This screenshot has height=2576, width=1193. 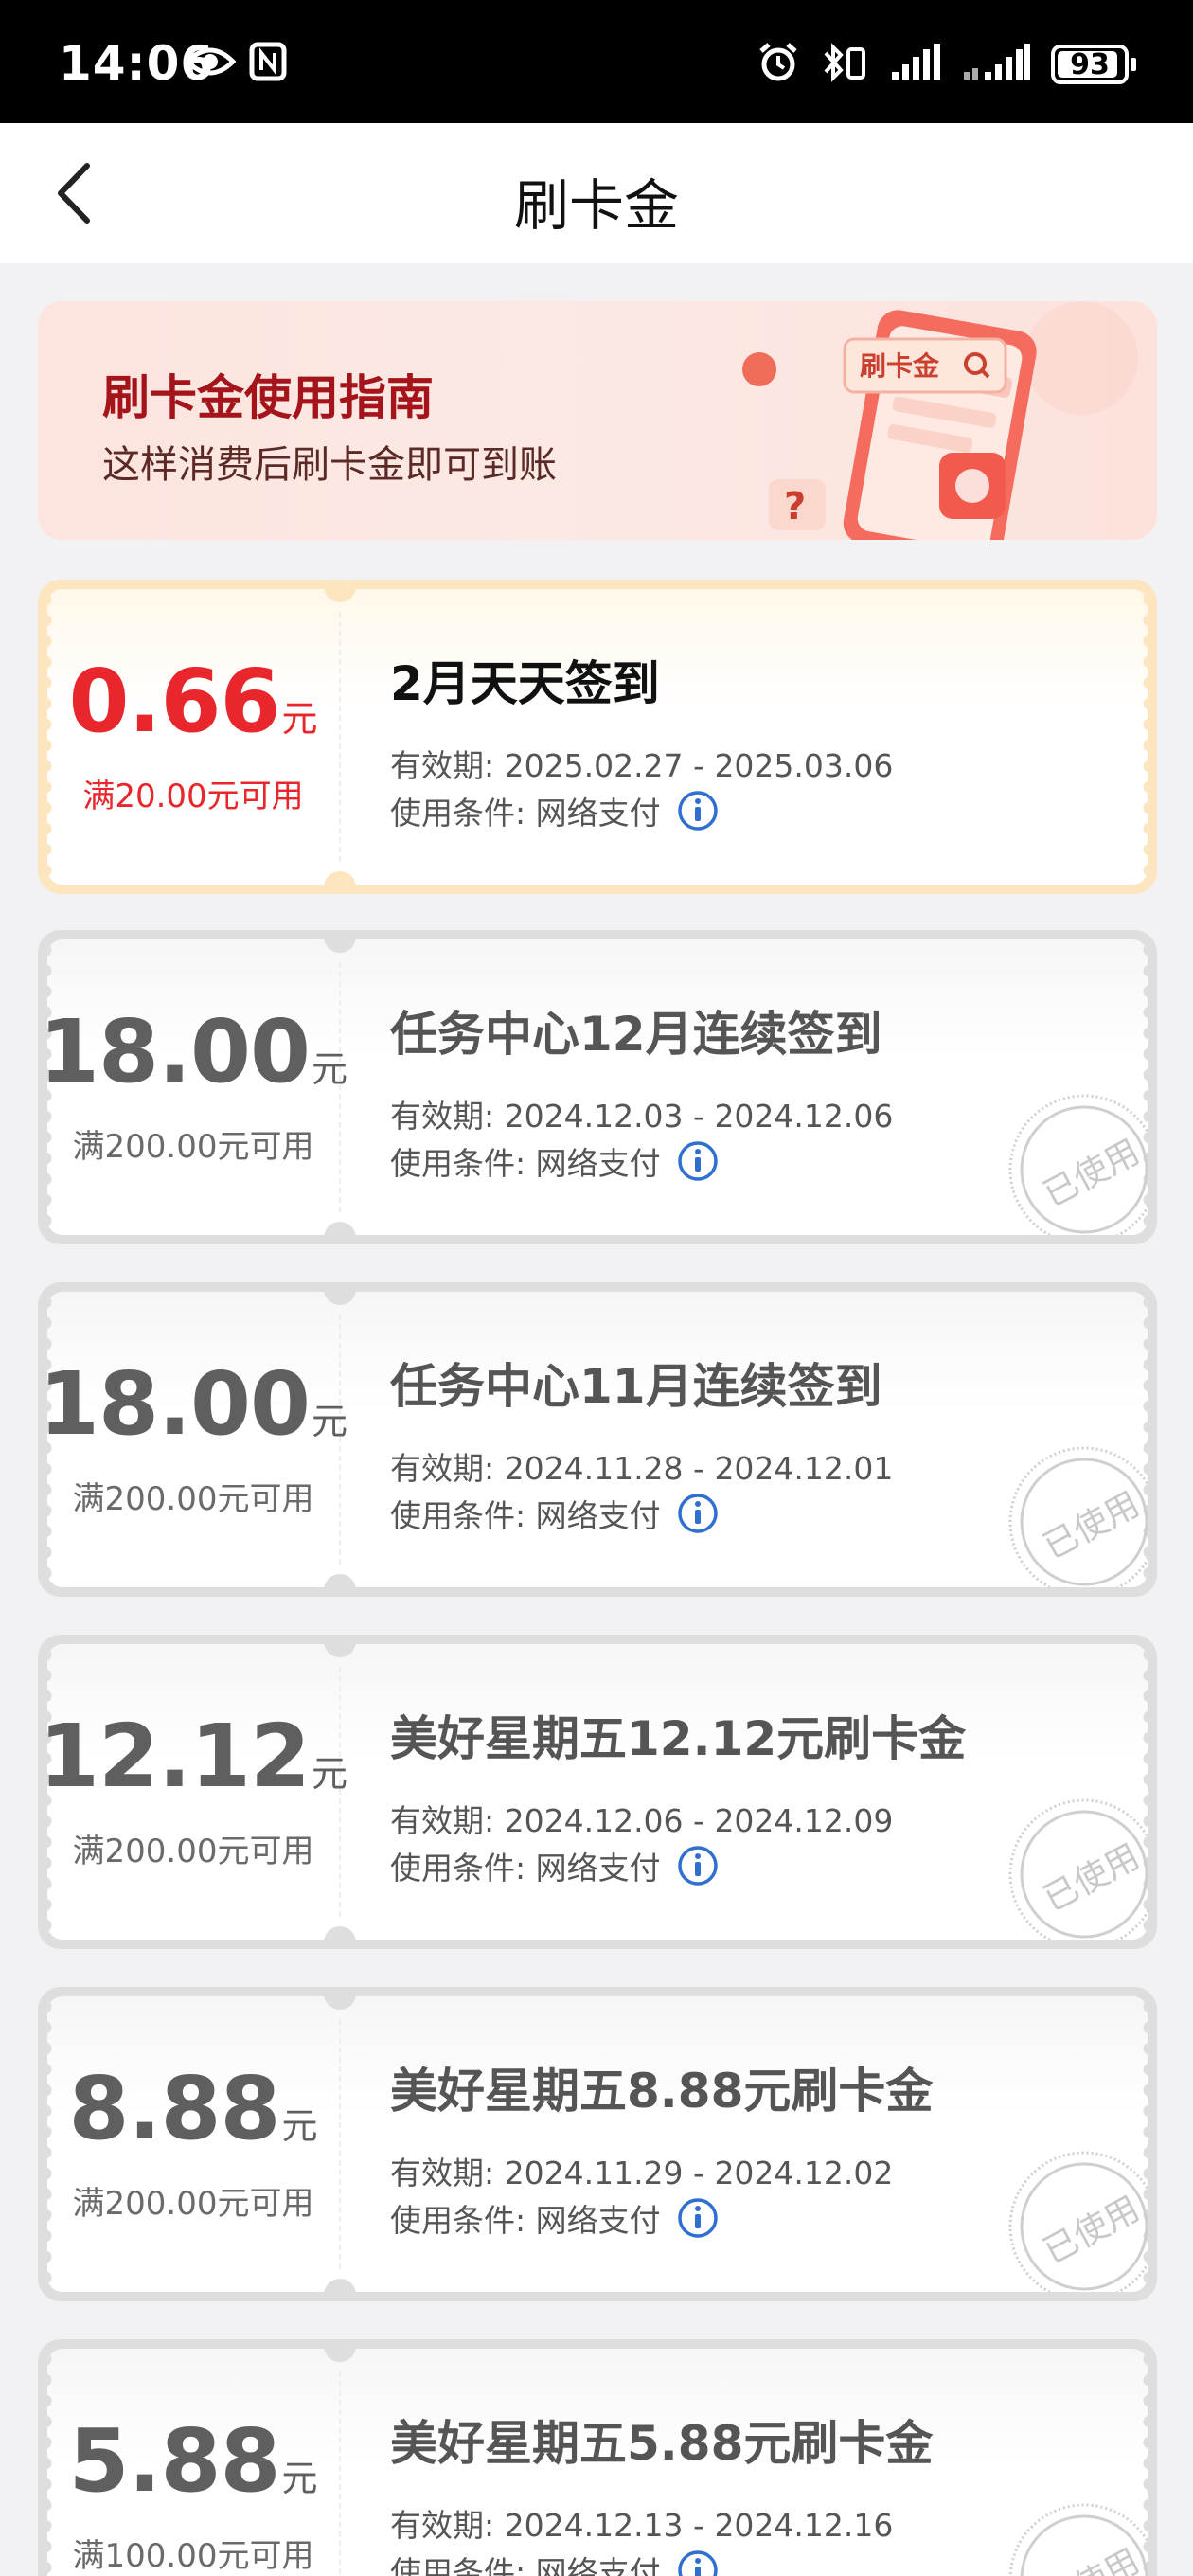 What do you see at coordinates (642, 1820) in the screenshot?
I see `coupon-validity: 有效期: 2024.12.06 - 2024.12.09` at bounding box center [642, 1820].